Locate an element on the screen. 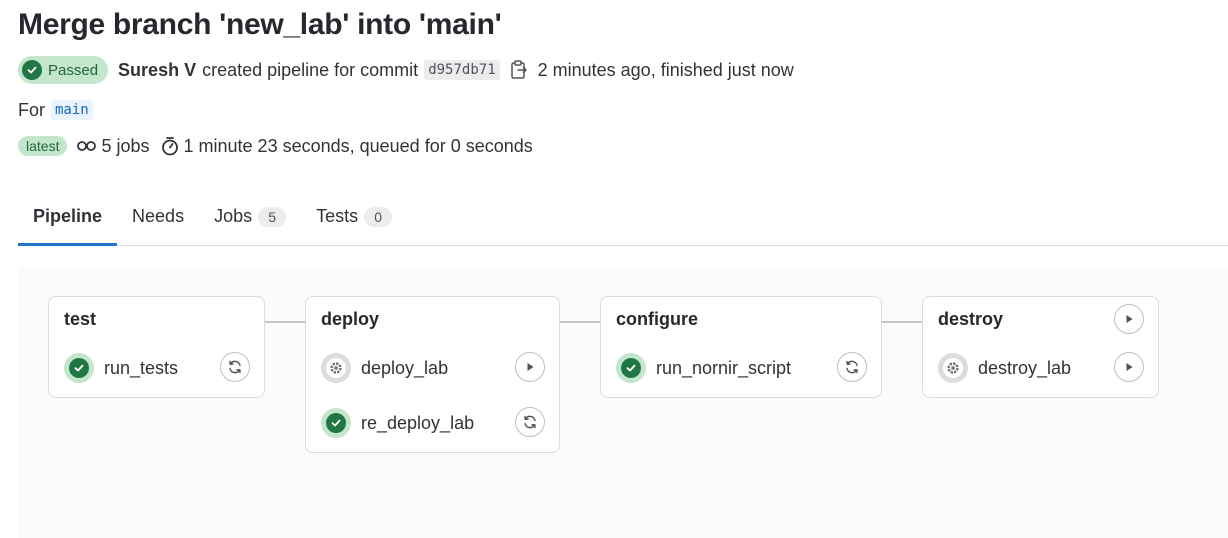  stage-deploy: deploy deploy_lab re_deploy_lab is located at coordinates (432, 374).